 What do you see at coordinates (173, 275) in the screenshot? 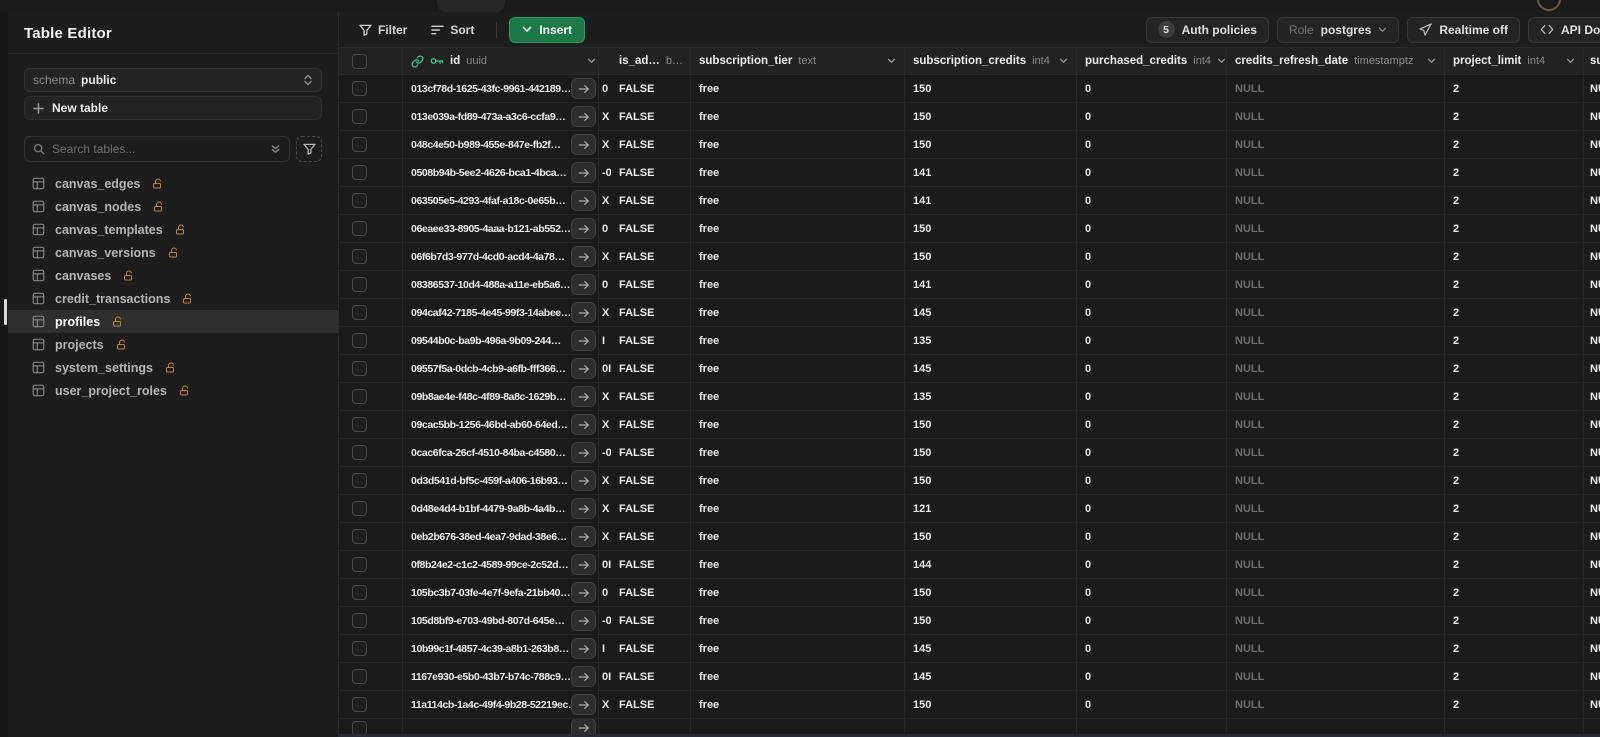
I see `sidebar-table-item: canvases` at bounding box center [173, 275].